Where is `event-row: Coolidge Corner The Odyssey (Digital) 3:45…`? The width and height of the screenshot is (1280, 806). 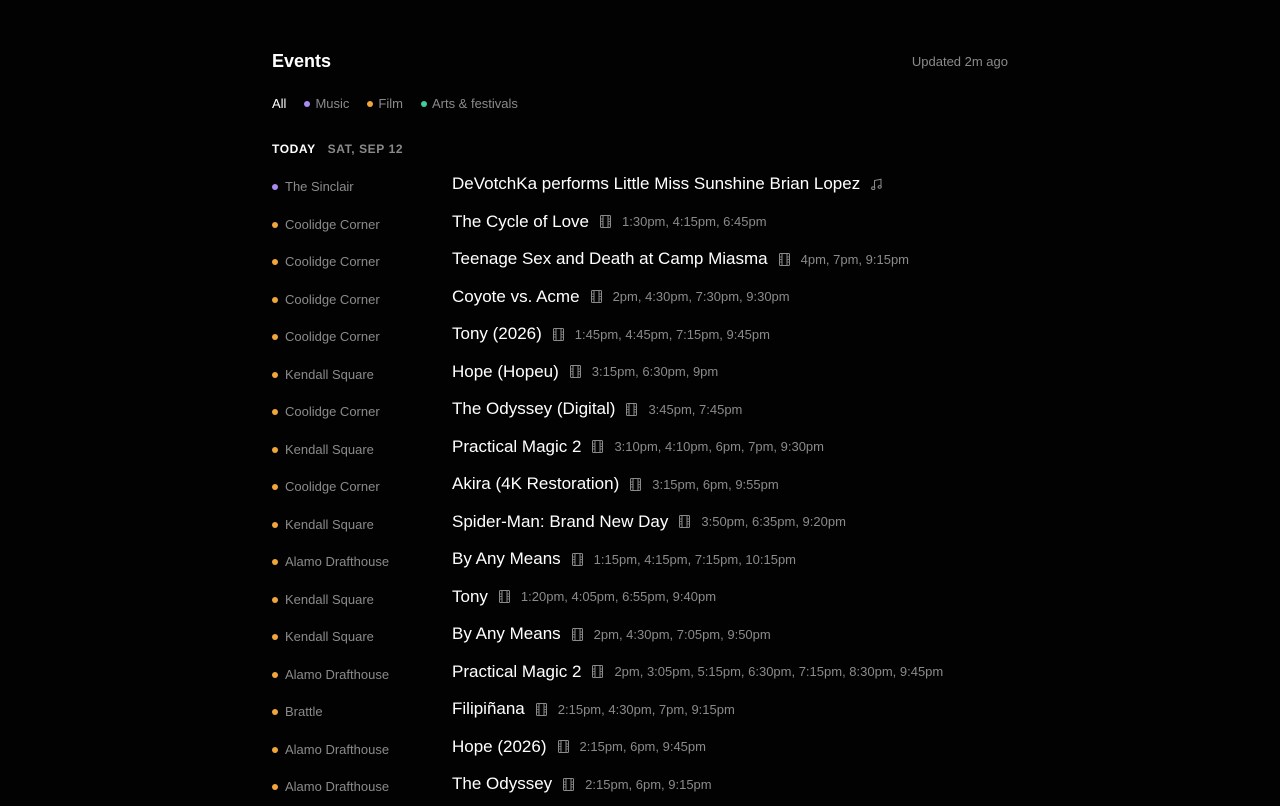
event-row: Coolidge Corner The Odyssey (Digital) 3:45… is located at coordinates (640, 412).